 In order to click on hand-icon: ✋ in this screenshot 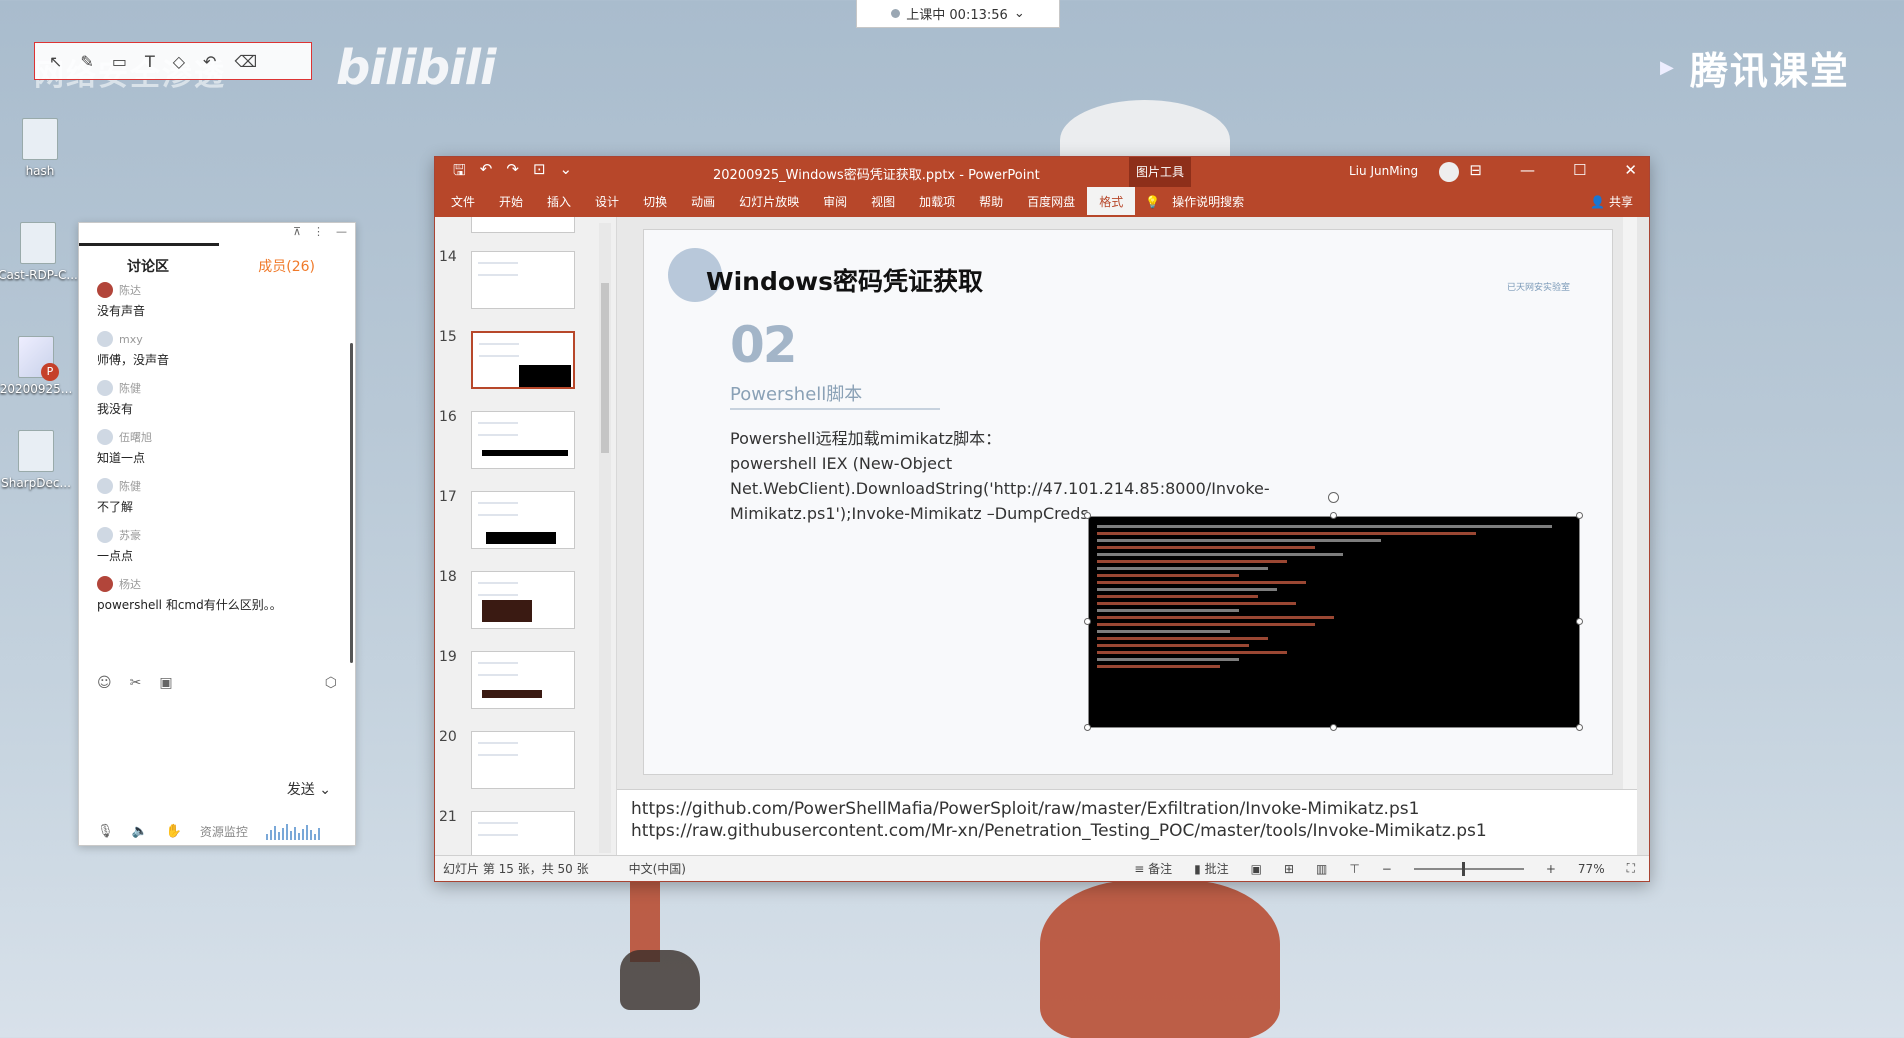, I will do `click(174, 831)`.